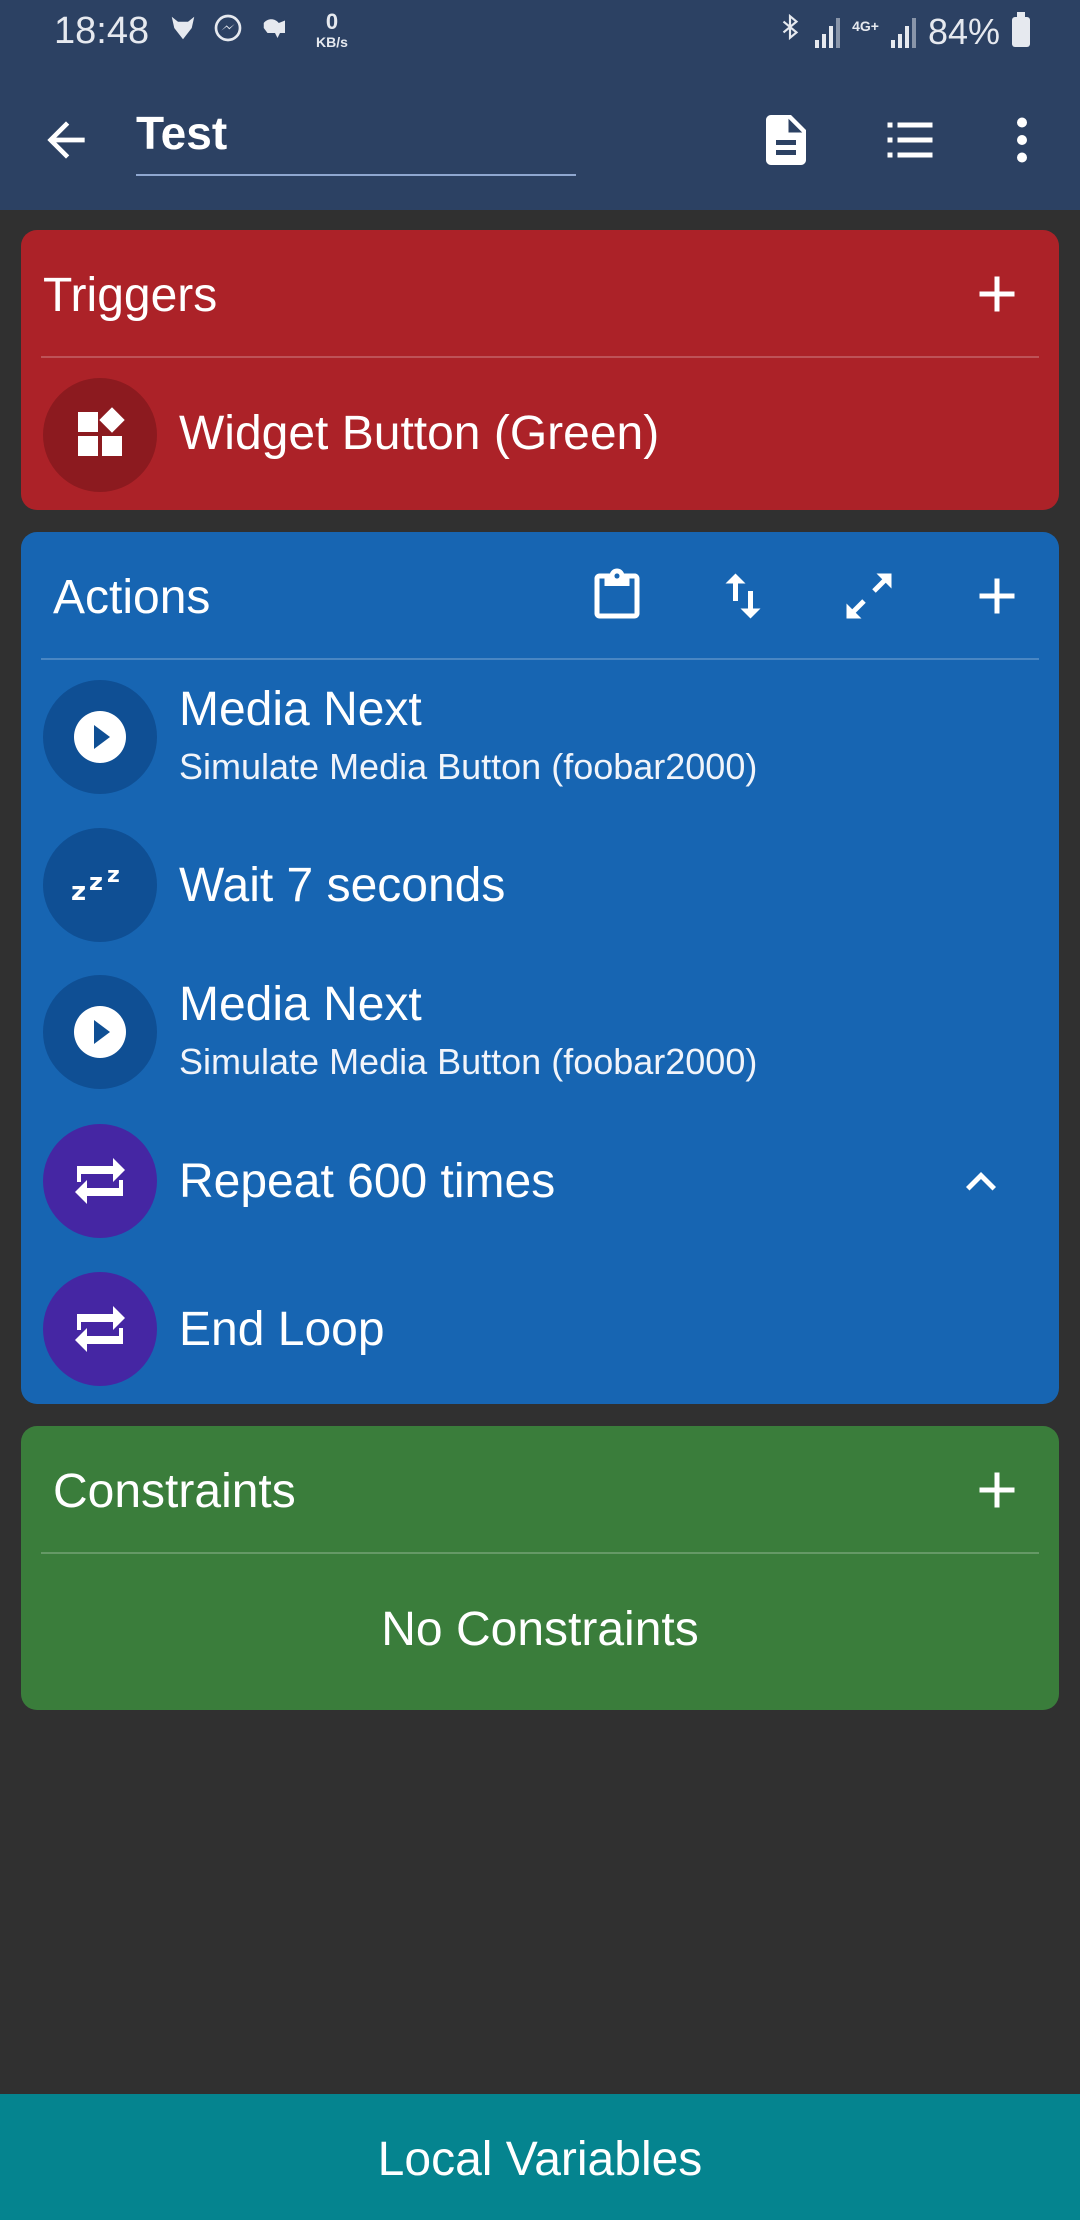 Image resolution: width=1080 pixels, height=2220 pixels. I want to click on local-variables-button: Local Variables, so click(540, 2157).